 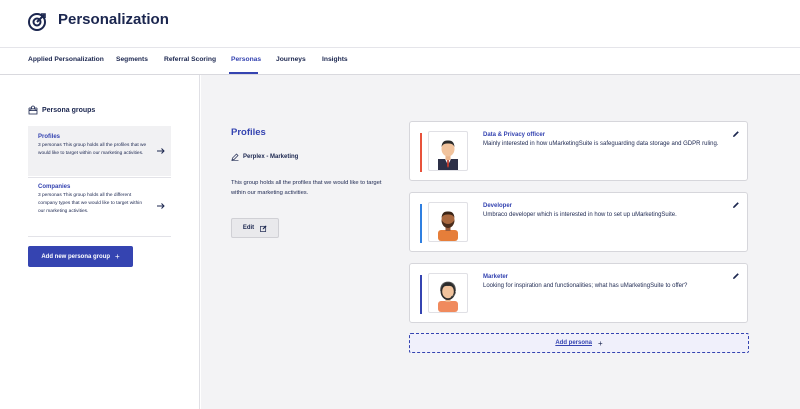 I want to click on persona-name: Data & Privacy officer, so click(x=514, y=135).